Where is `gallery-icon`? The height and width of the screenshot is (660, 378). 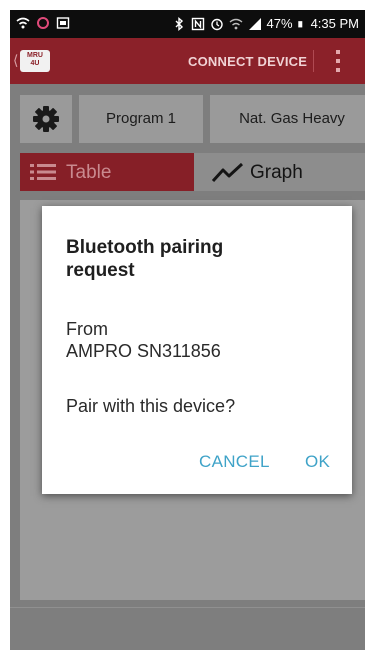 gallery-icon is located at coordinates (63, 23).